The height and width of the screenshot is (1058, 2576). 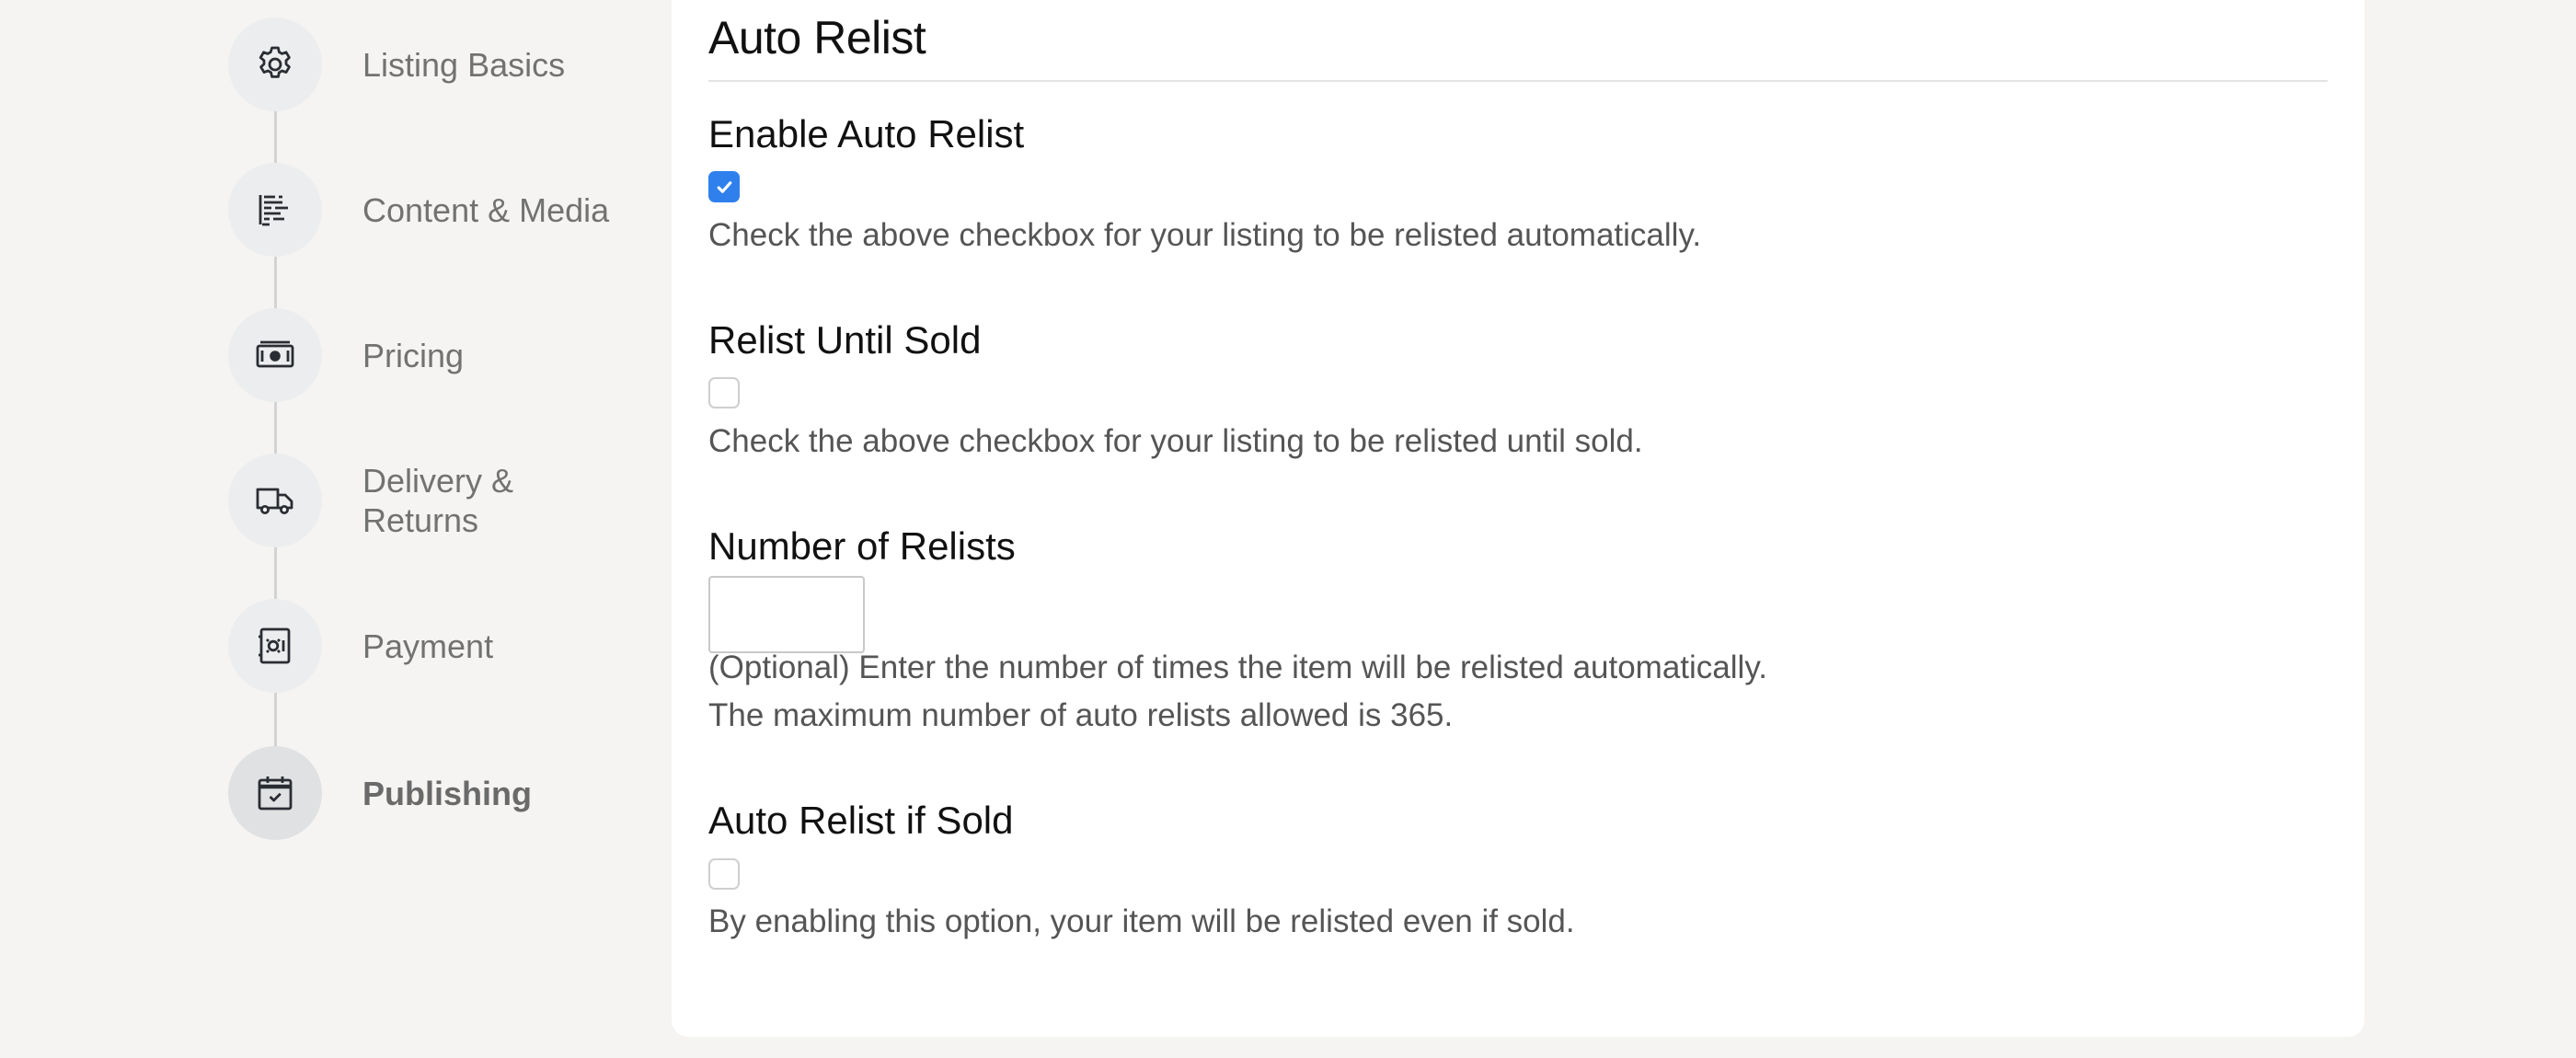 I want to click on truck-icon, so click(x=274, y=501).